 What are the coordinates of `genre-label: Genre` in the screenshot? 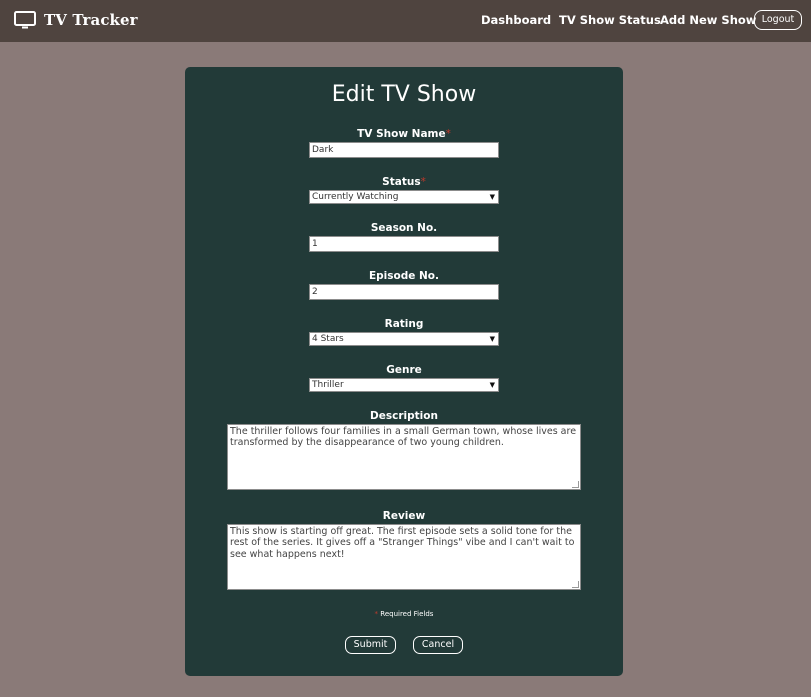 It's located at (404, 370).